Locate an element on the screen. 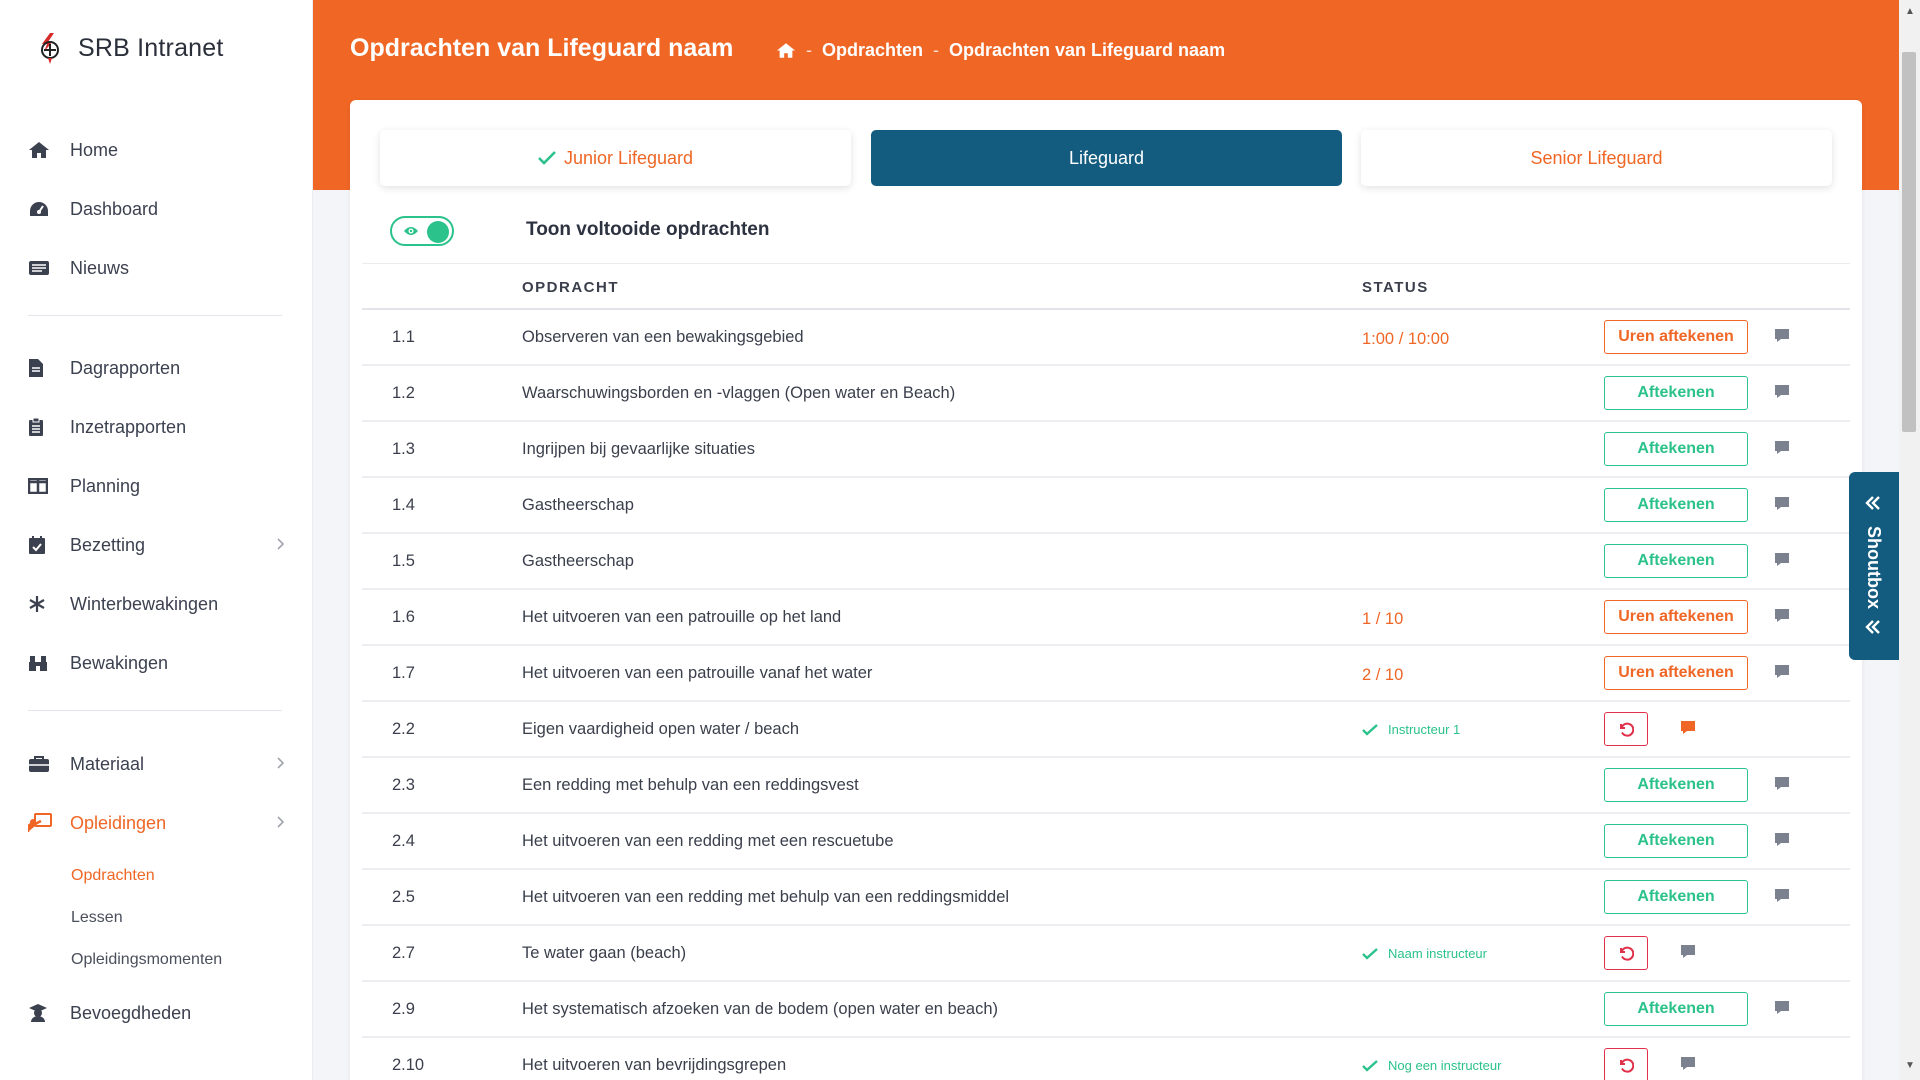 The width and height of the screenshot is (1920, 1080). sidebar-item-home: Home is located at coordinates (156, 150).